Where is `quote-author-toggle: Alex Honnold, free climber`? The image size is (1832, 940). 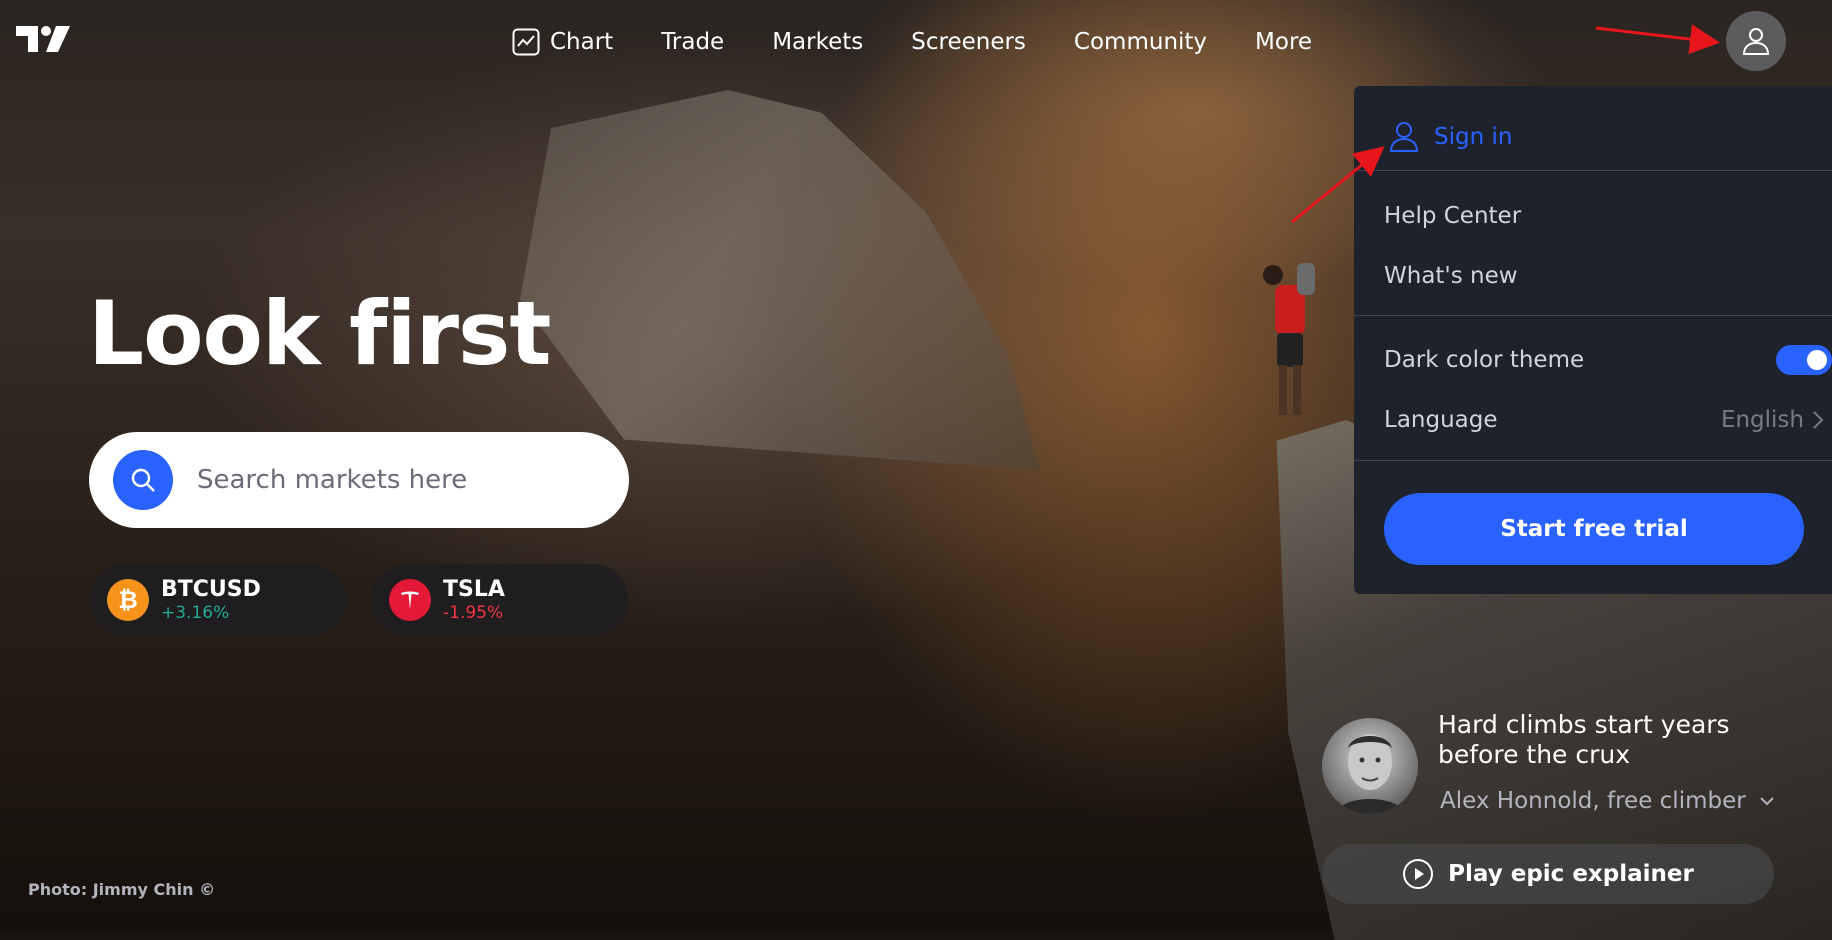
quote-author-toggle: Alex Honnold, free climber is located at coordinates (1608, 801).